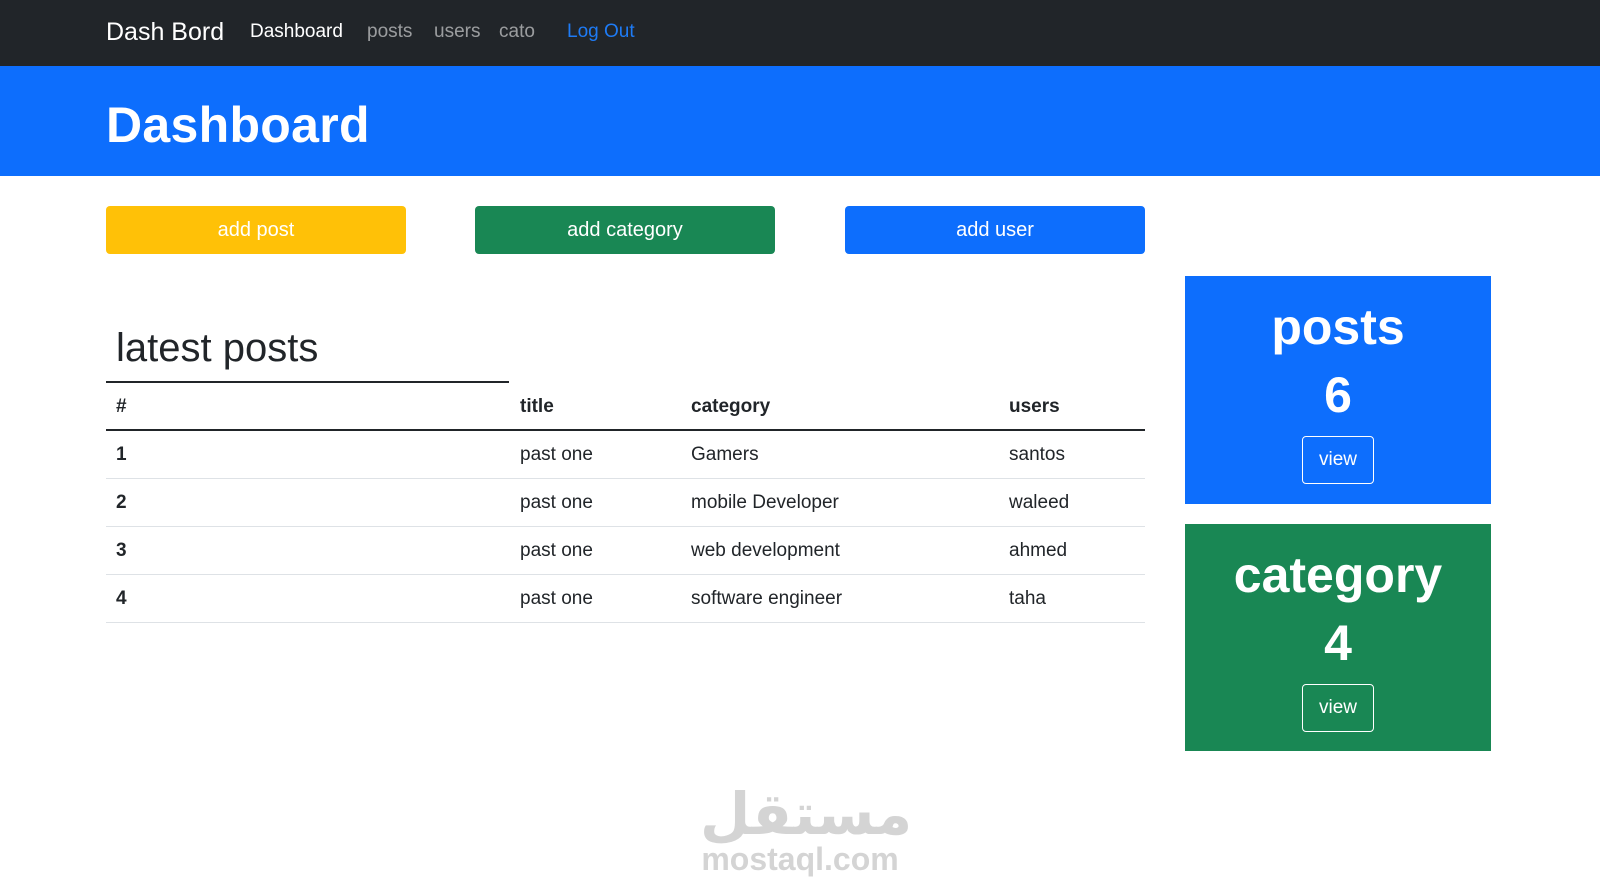 The image size is (1600, 895). I want to click on column-header-users: users, so click(1034, 406).